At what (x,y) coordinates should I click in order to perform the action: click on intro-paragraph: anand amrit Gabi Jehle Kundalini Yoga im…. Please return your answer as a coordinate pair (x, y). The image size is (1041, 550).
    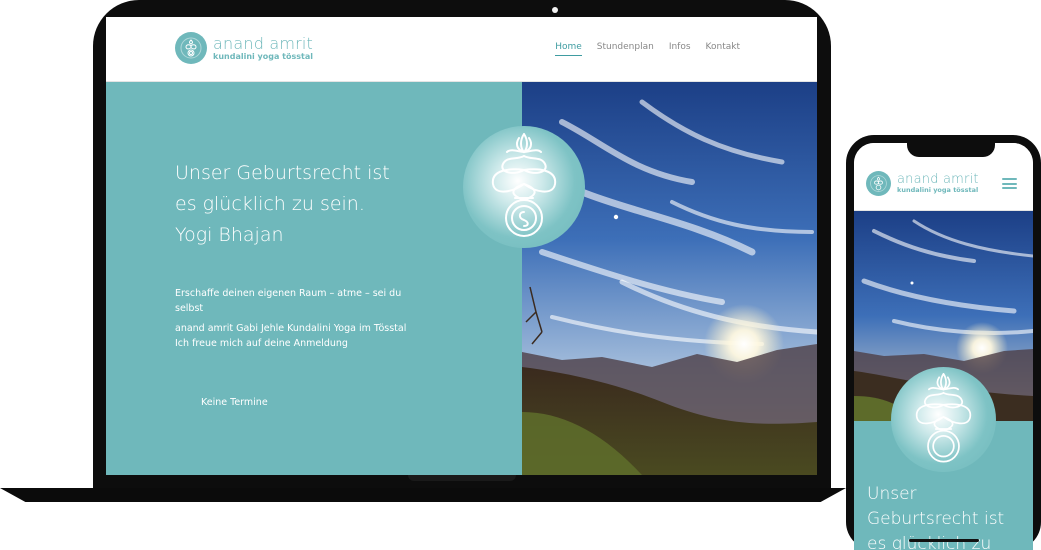
    Looking at the image, I should click on (295, 336).